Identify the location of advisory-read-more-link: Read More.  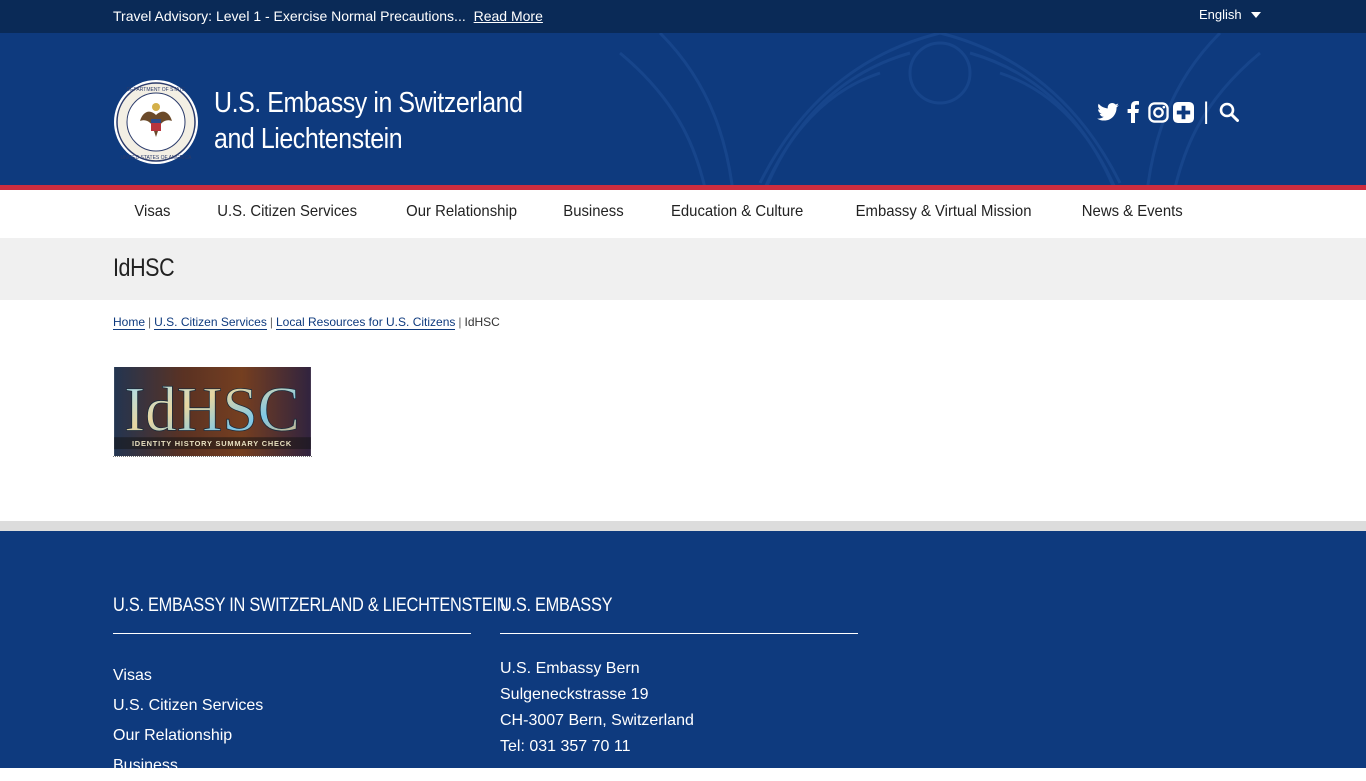
(508, 16).